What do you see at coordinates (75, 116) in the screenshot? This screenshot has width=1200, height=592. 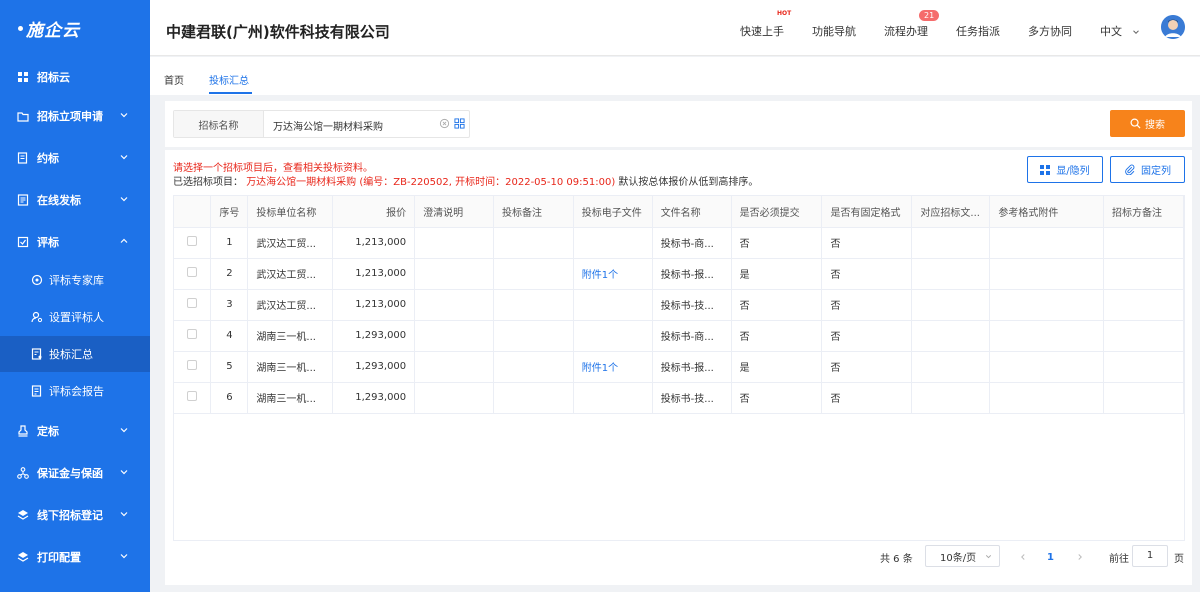 I see `sidebar-item-project-application: 招标立项申请` at bounding box center [75, 116].